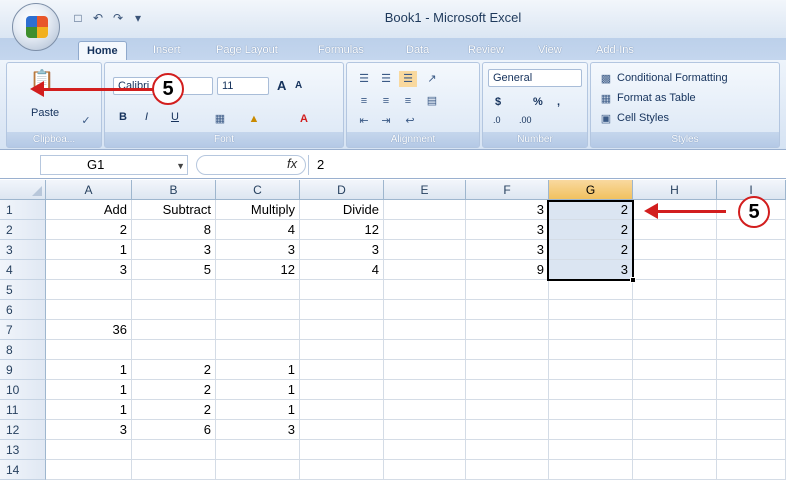 The height and width of the screenshot is (481, 786). What do you see at coordinates (36, 27) in the screenshot?
I see `office-button` at bounding box center [36, 27].